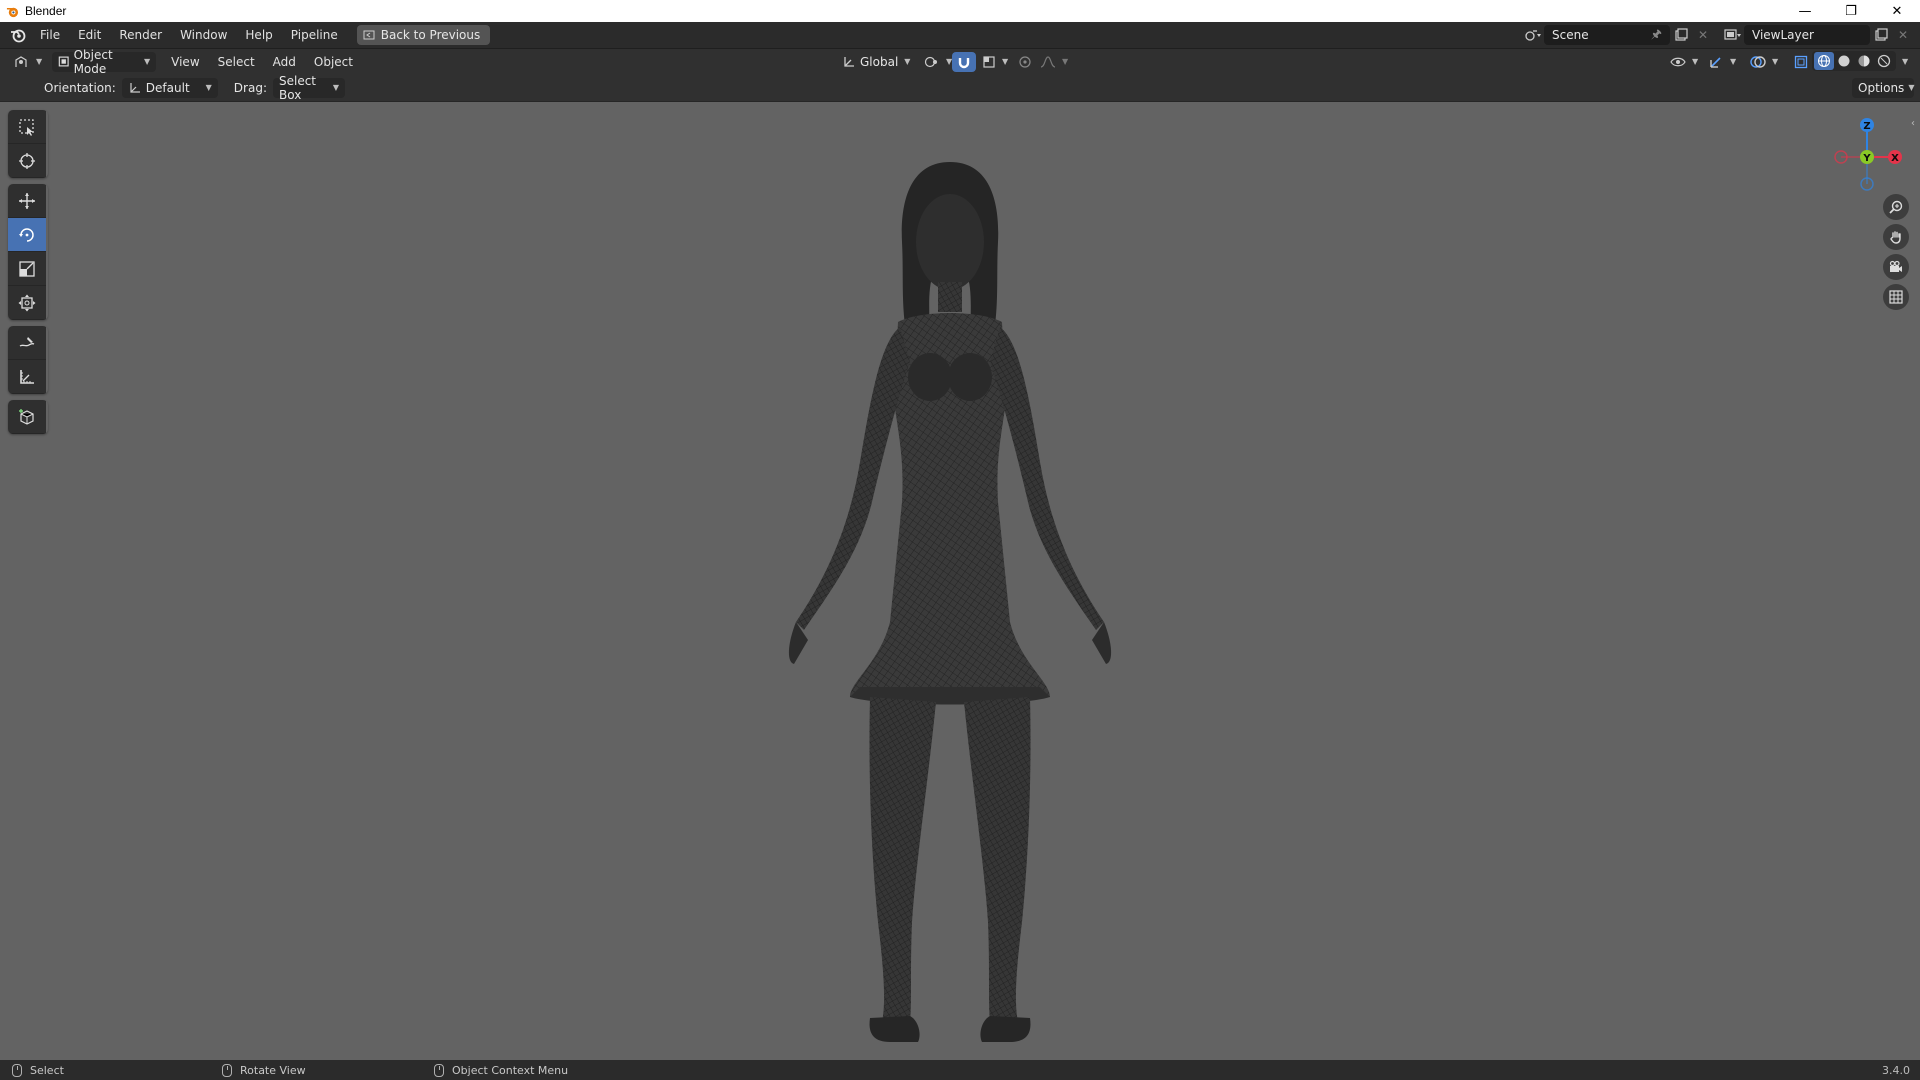 This screenshot has height=1080, width=1920. I want to click on middle-mouse-icon, so click(227, 1070).